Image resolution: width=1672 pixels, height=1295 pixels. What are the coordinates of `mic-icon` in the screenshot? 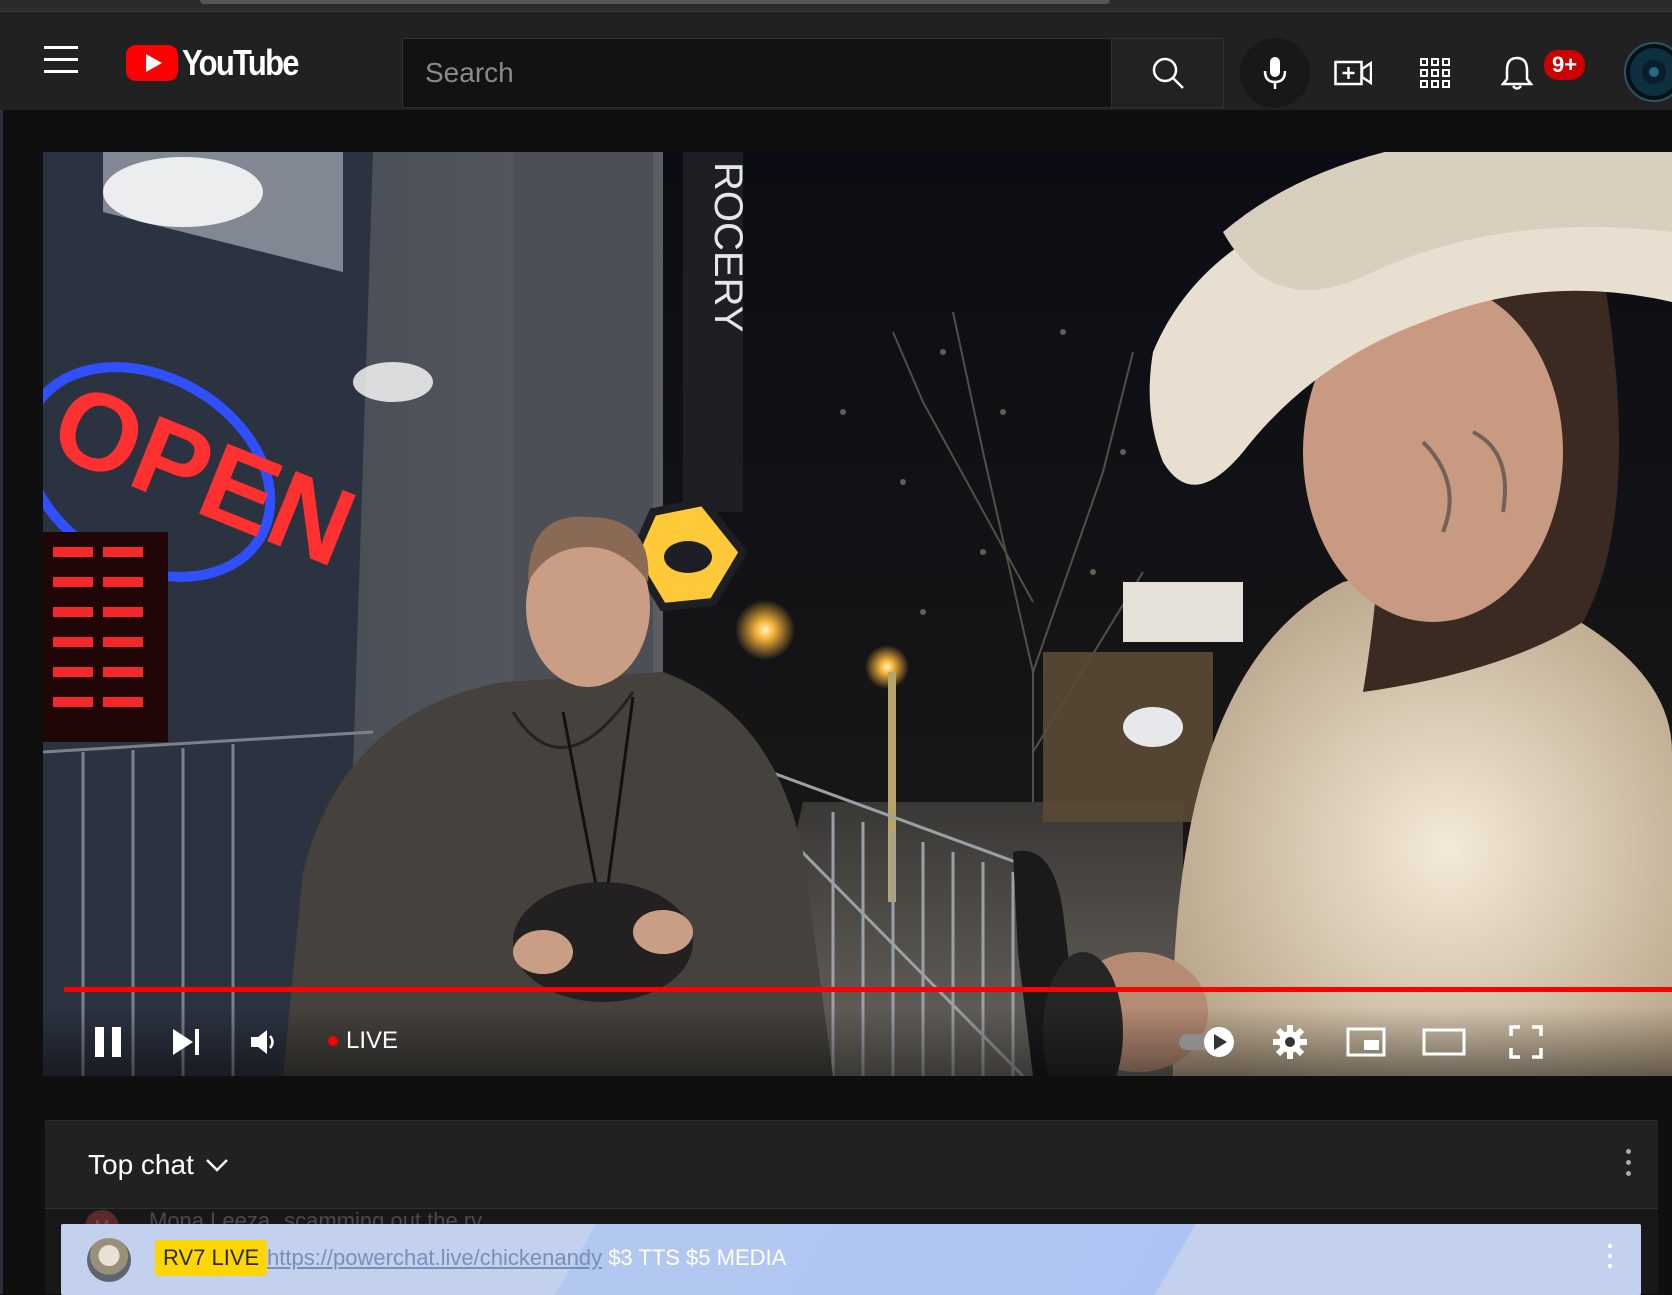 It's located at (1275, 73).